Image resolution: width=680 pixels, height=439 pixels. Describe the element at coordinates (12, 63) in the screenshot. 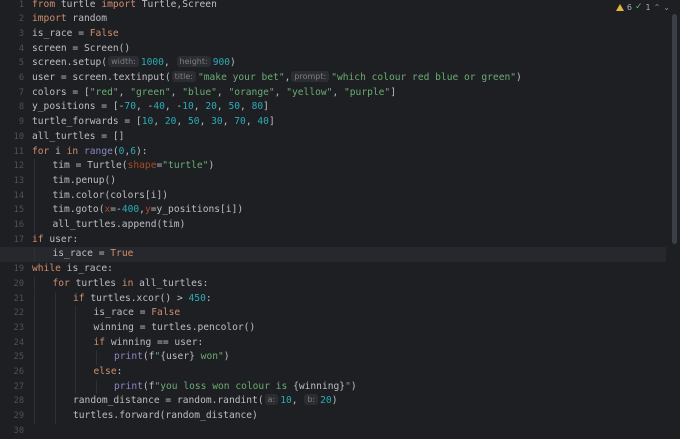

I see `line-number: 5` at that location.